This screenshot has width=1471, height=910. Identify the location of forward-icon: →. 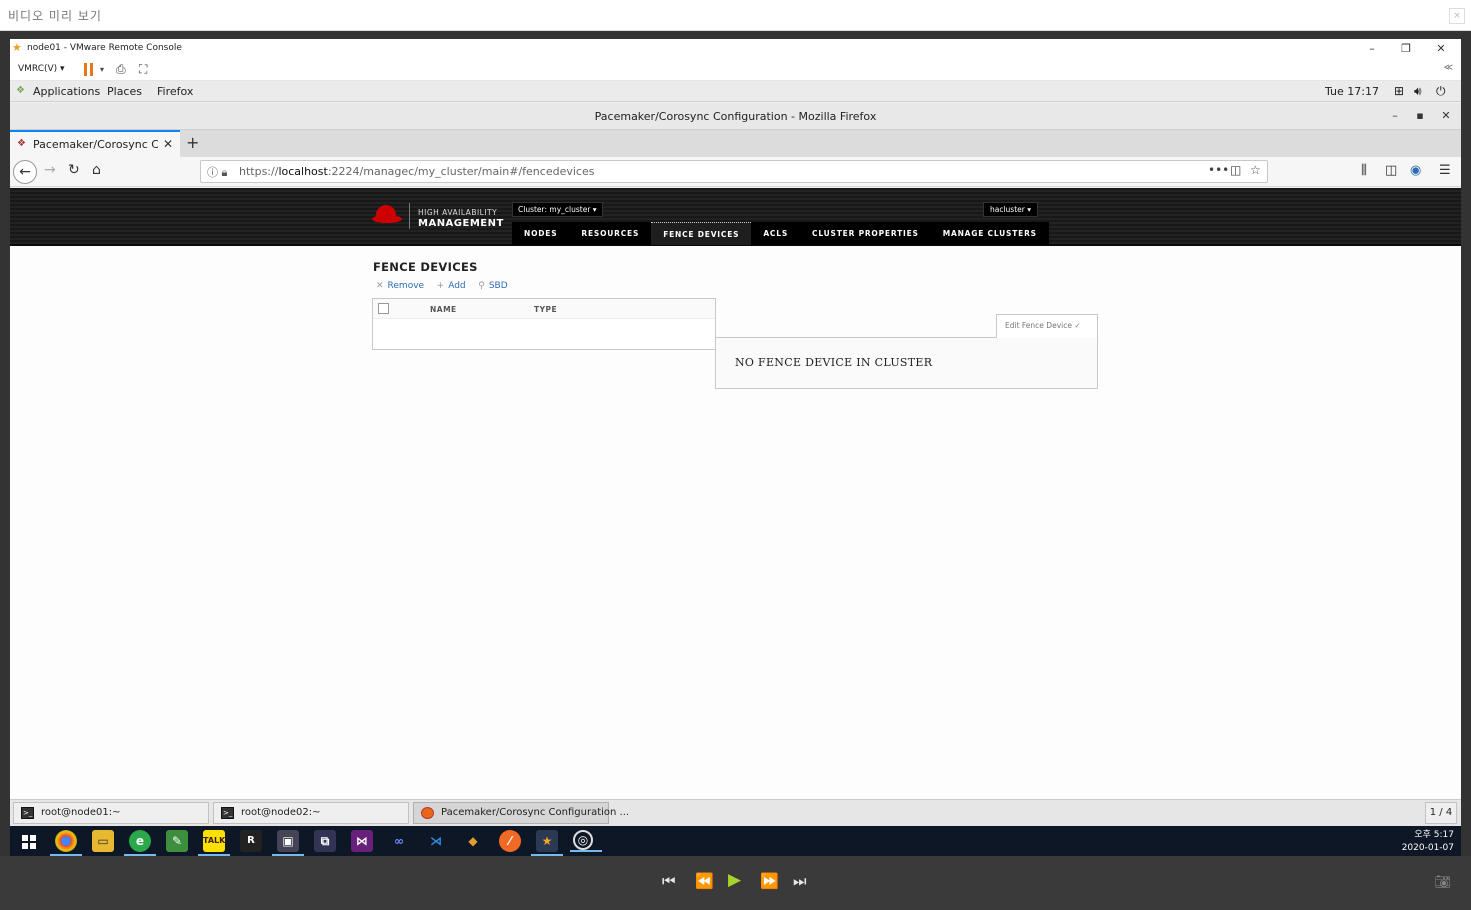
(50, 170).